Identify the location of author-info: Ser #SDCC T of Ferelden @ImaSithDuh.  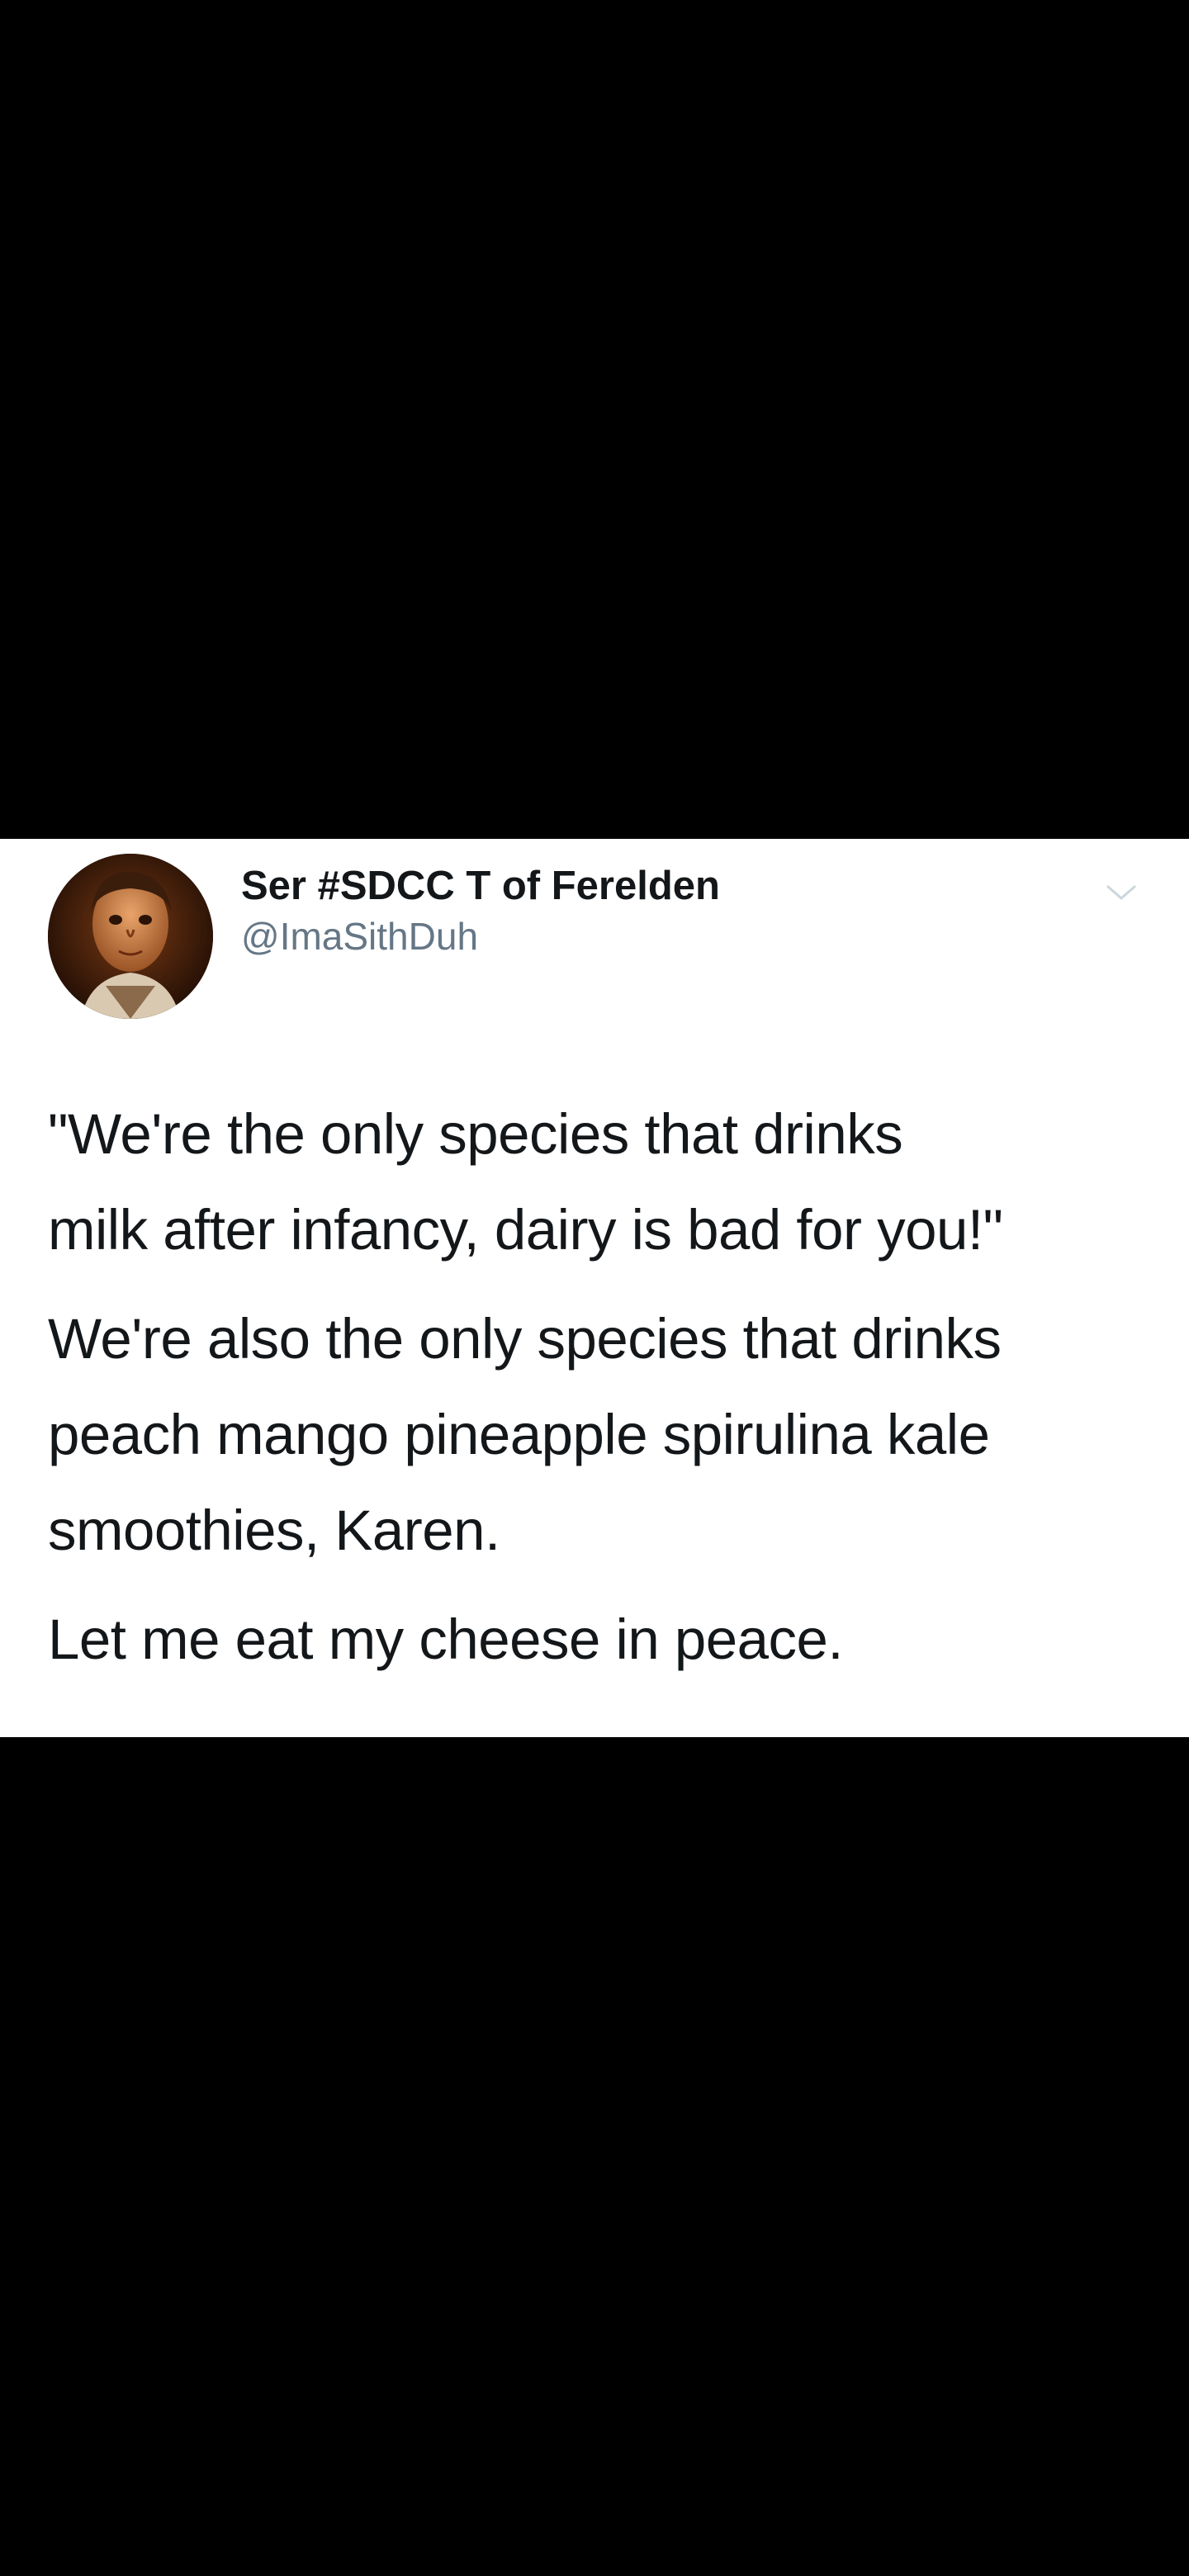
(480, 910).